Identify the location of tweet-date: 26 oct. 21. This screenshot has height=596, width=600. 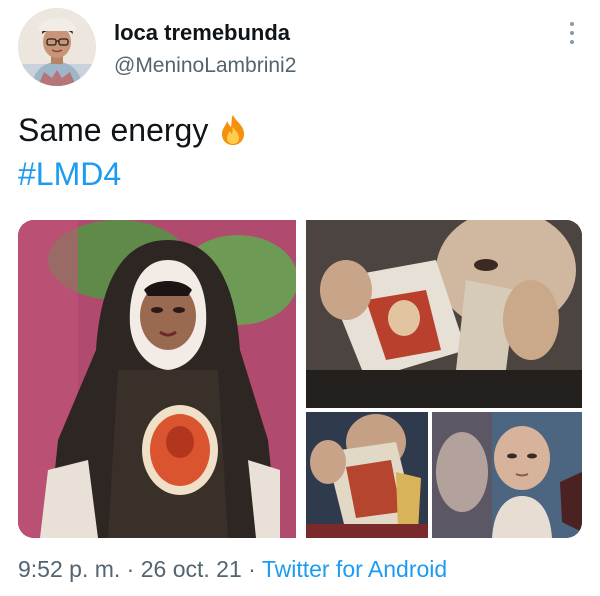
(191, 569).